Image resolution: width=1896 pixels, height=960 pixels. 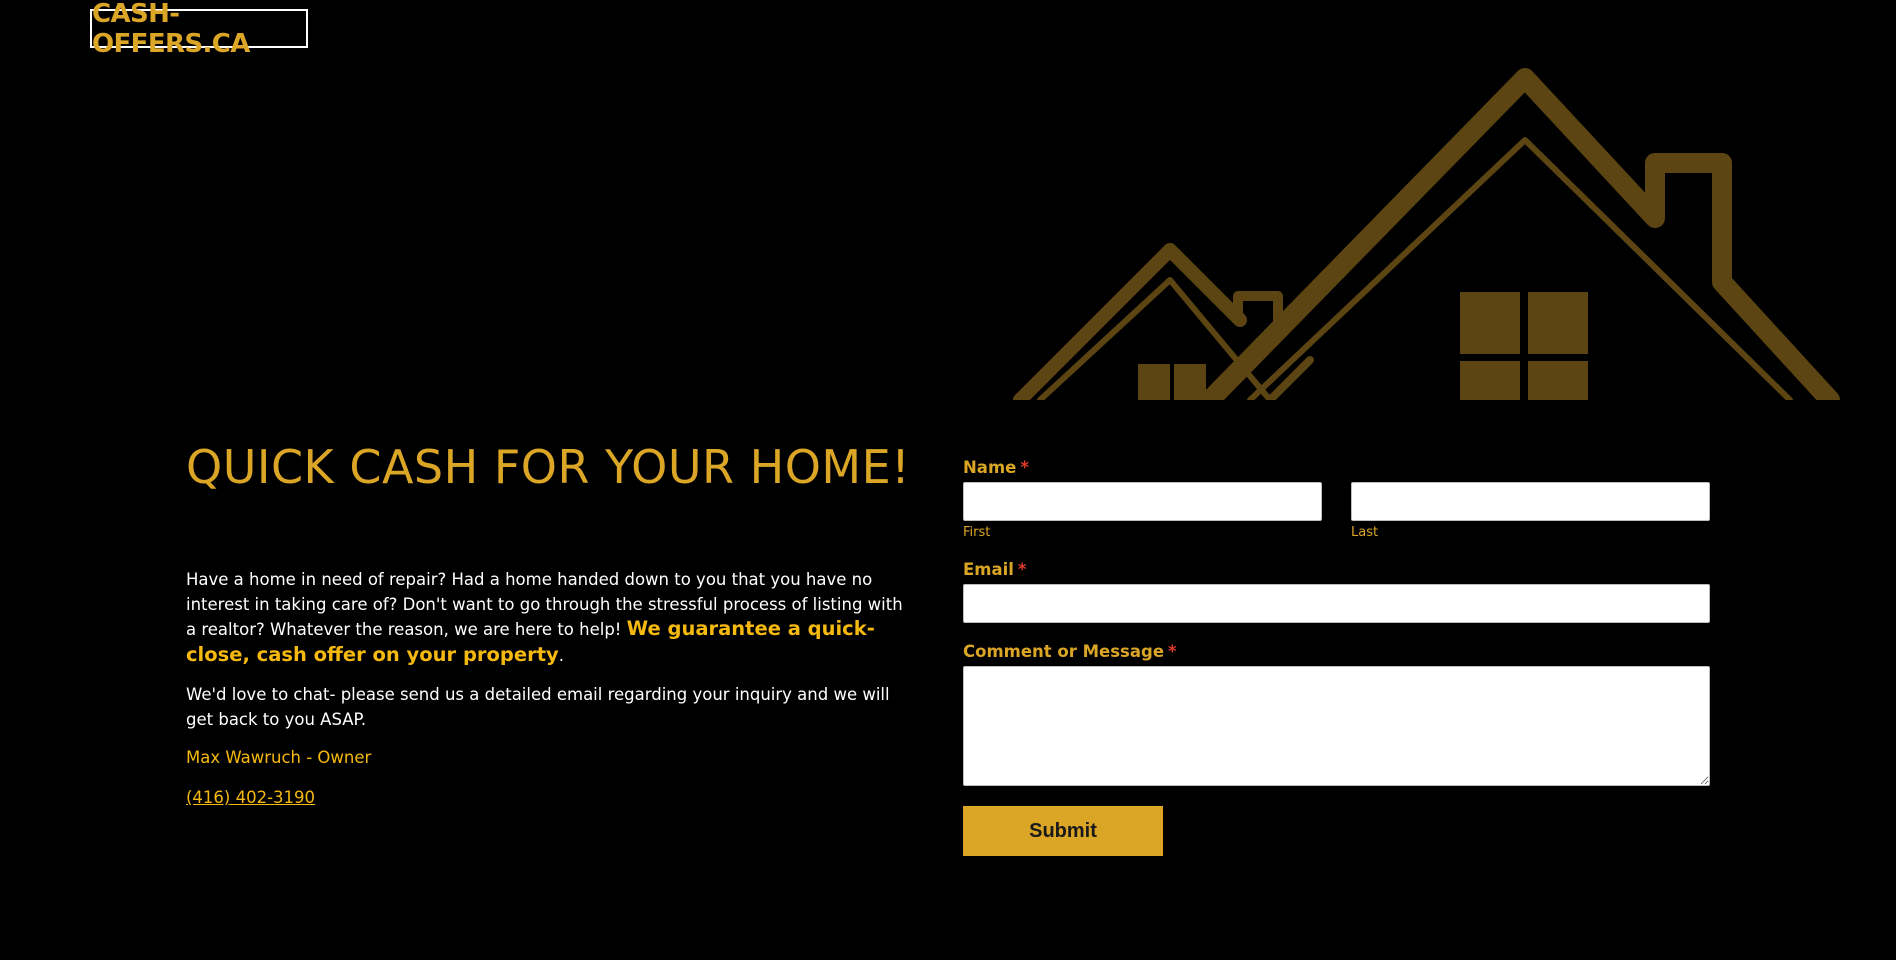 I want to click on last-name-sublabel: Last, so click(x=1365, y=532).